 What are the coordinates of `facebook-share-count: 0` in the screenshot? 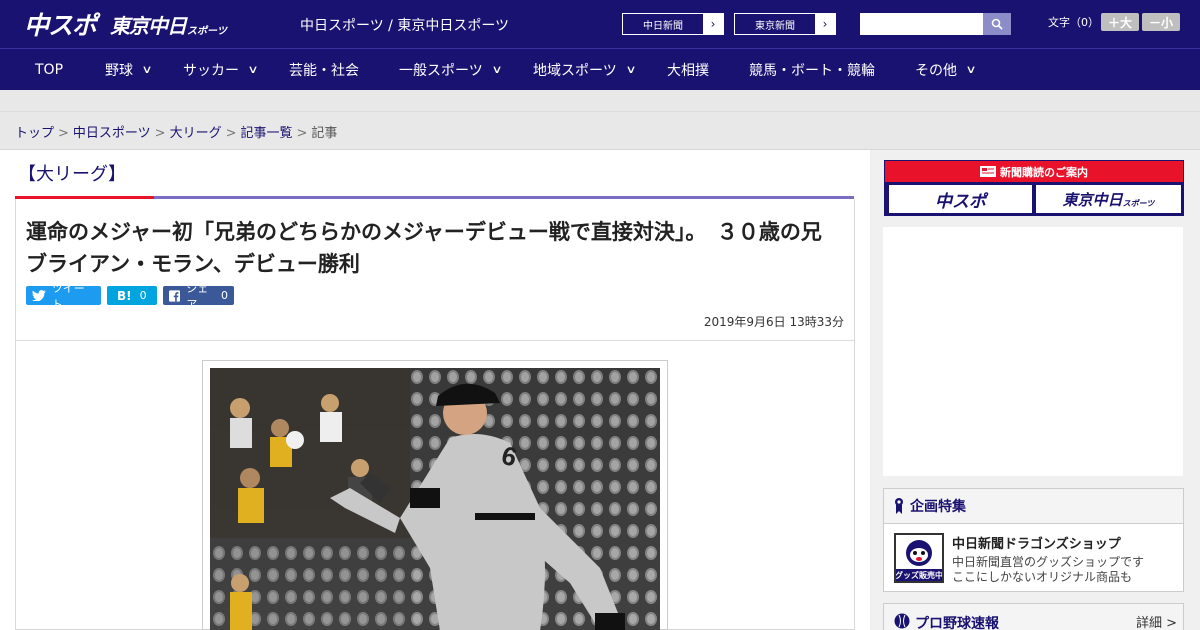 It's located at (224, 295).